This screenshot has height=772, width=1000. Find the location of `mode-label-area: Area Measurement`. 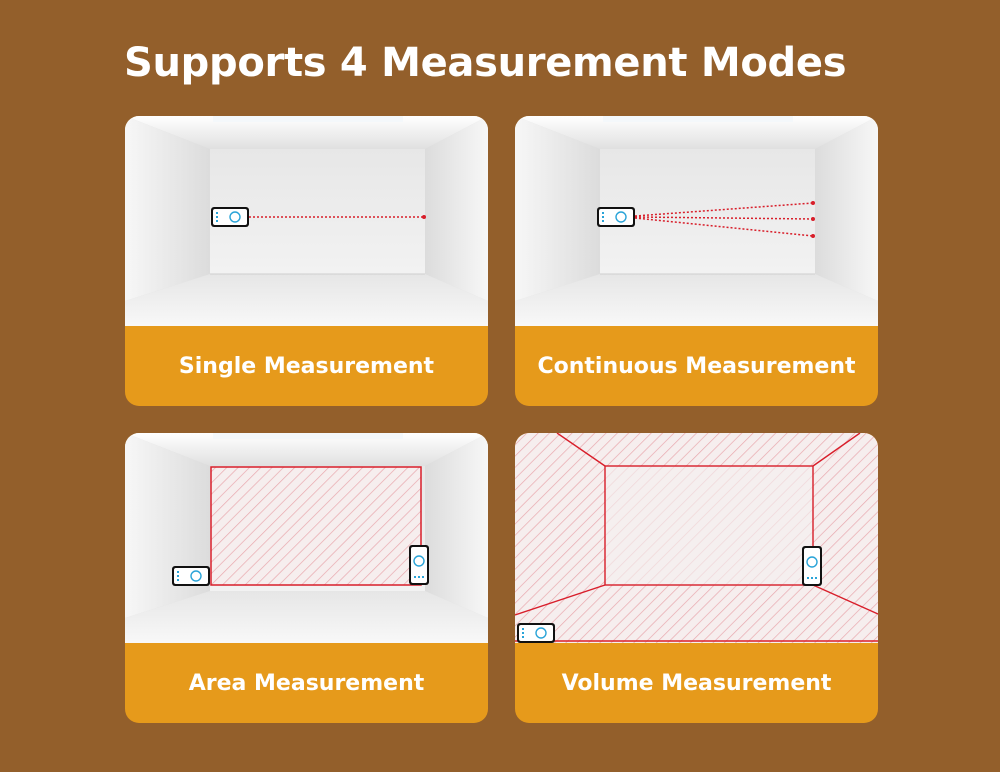

mode-label-area: Area Measurement is located at coordinates (306, 683).